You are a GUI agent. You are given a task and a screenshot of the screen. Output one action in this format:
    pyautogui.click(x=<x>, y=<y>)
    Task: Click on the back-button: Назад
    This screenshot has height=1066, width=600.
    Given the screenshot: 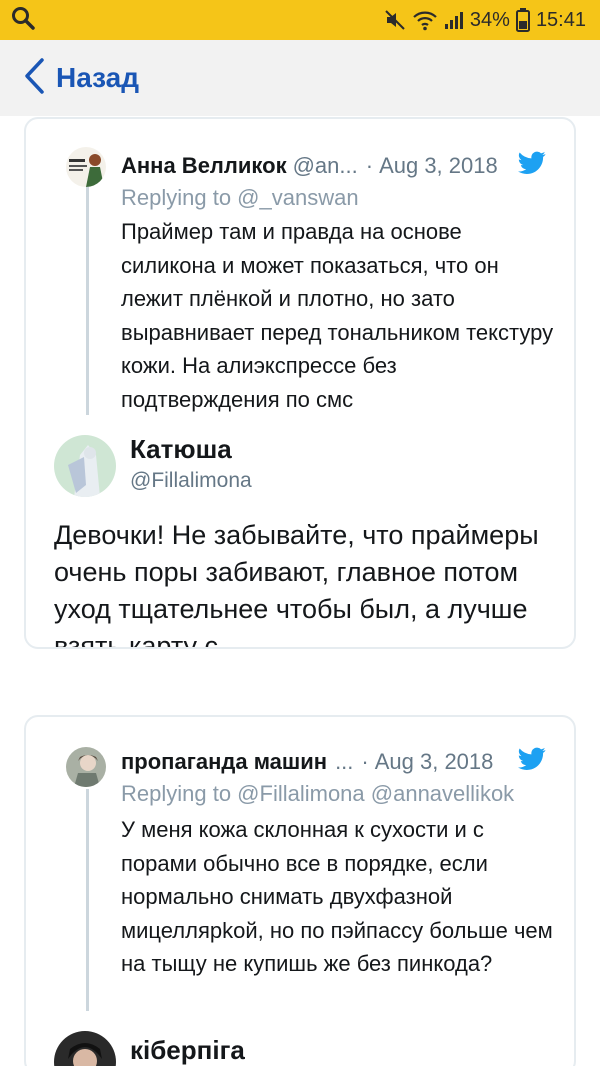 What is the action you would take?
    pyautogui.click(x=80, y=78)
    